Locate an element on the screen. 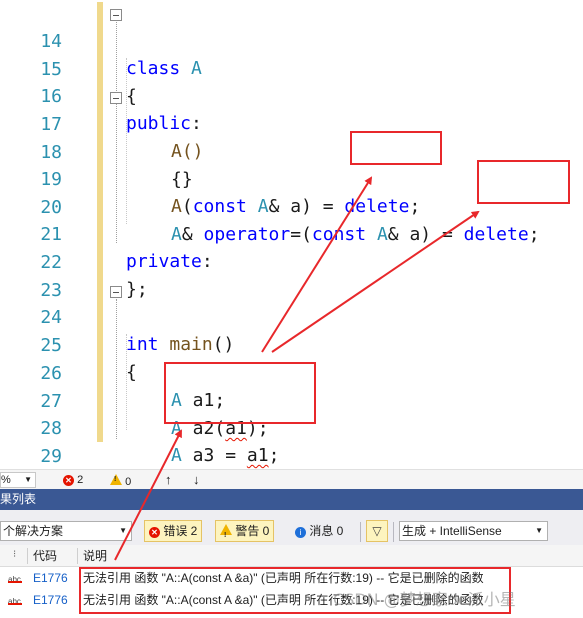 This screenshot has height=618, width=583. code-line-15: 15 { is located at coordinates (291, 68).